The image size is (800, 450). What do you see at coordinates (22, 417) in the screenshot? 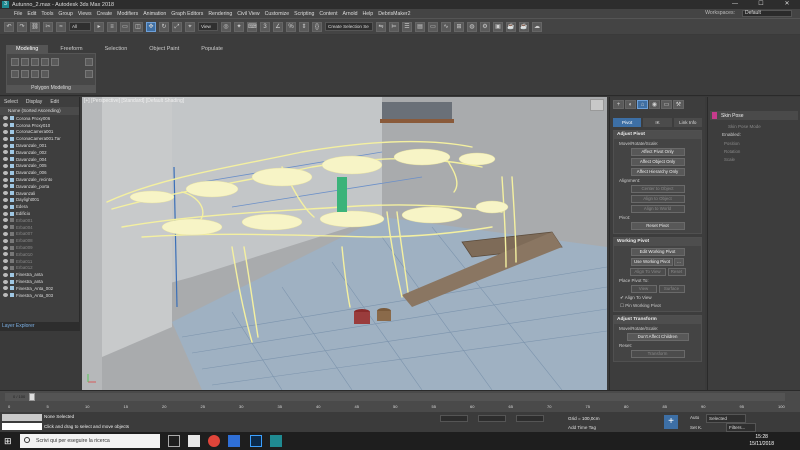
I see `maxscript-listener` at bounding box center [22, 417].